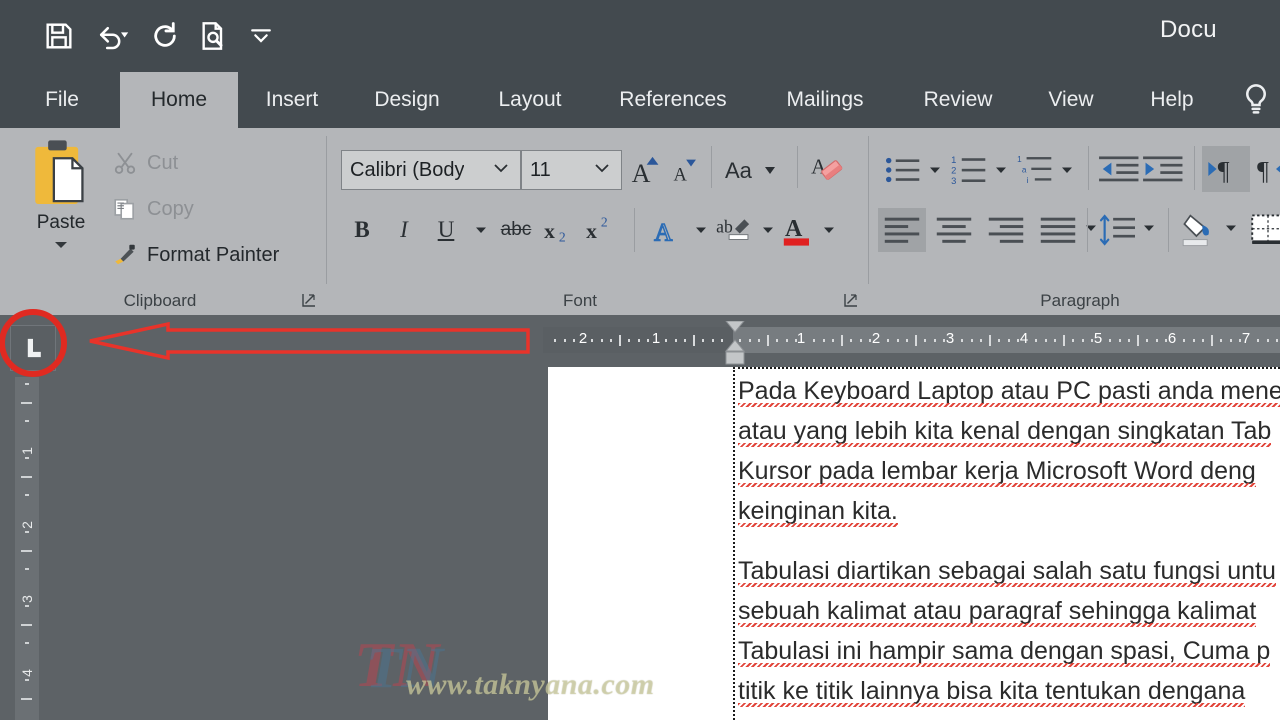 The height and width of the screenshot is (720, 1280). Describe the element at coordinates (112, 36) in the screenshot. I see `undo-icon` at that location.